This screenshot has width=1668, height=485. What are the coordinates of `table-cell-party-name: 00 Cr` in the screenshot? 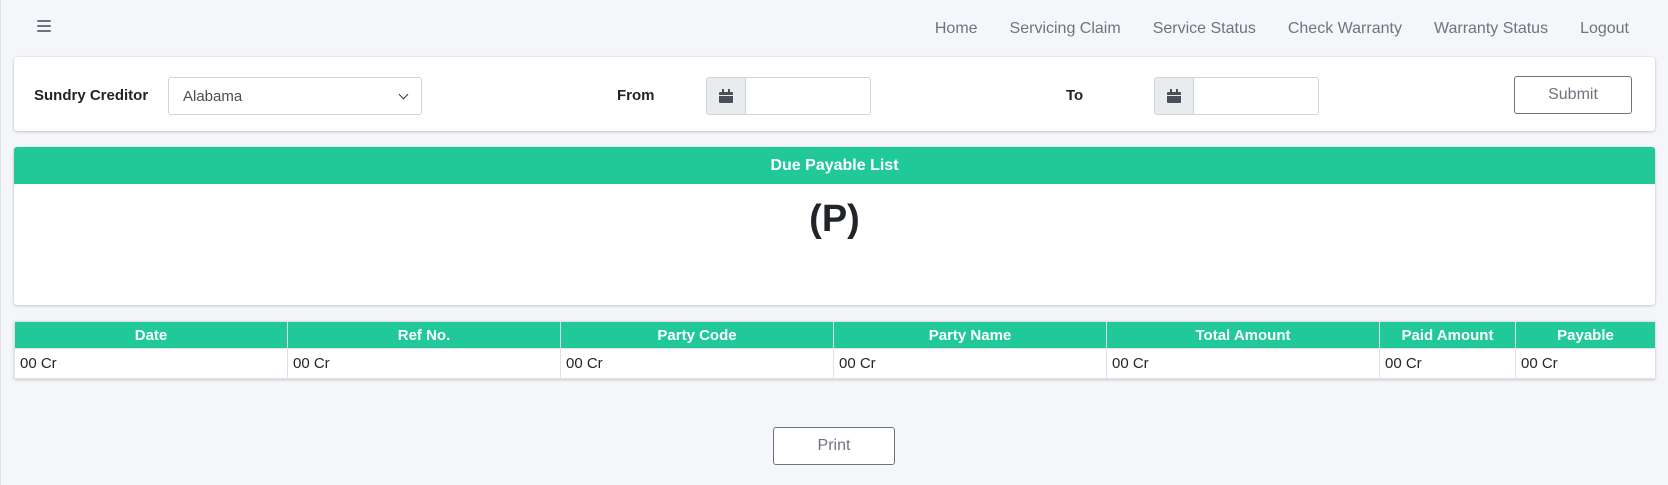 It's located at (970, 363).